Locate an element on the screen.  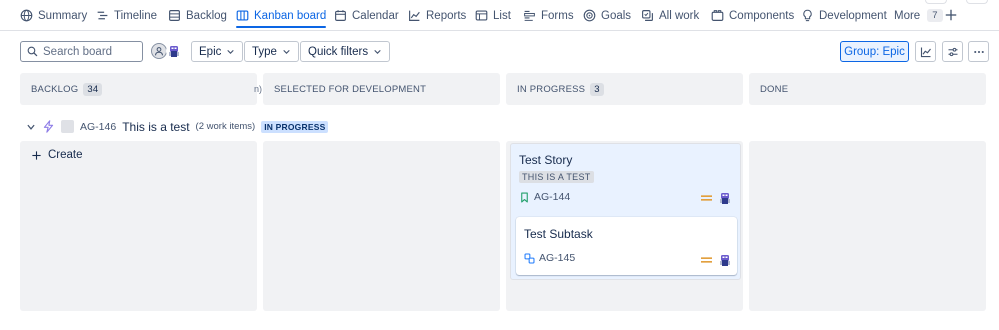
card-key-row: AG-144 is located at coordinates (544, 197).